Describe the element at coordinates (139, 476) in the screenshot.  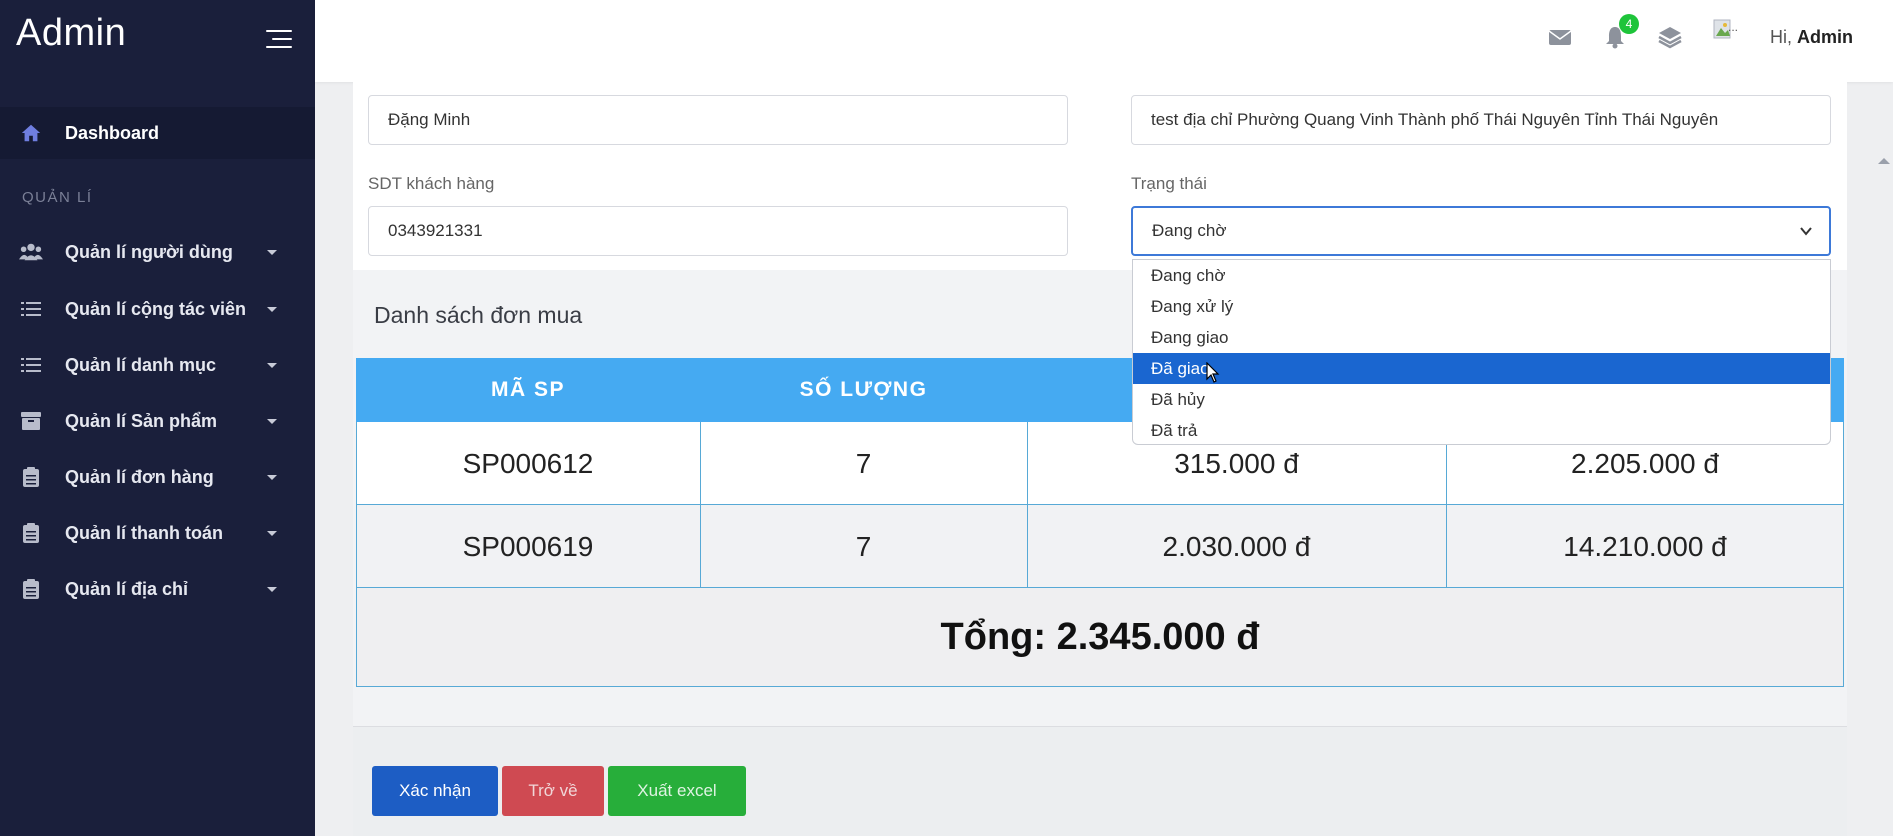
I see `sidebar-item-label: Quản lí đơn hàng` at that location.